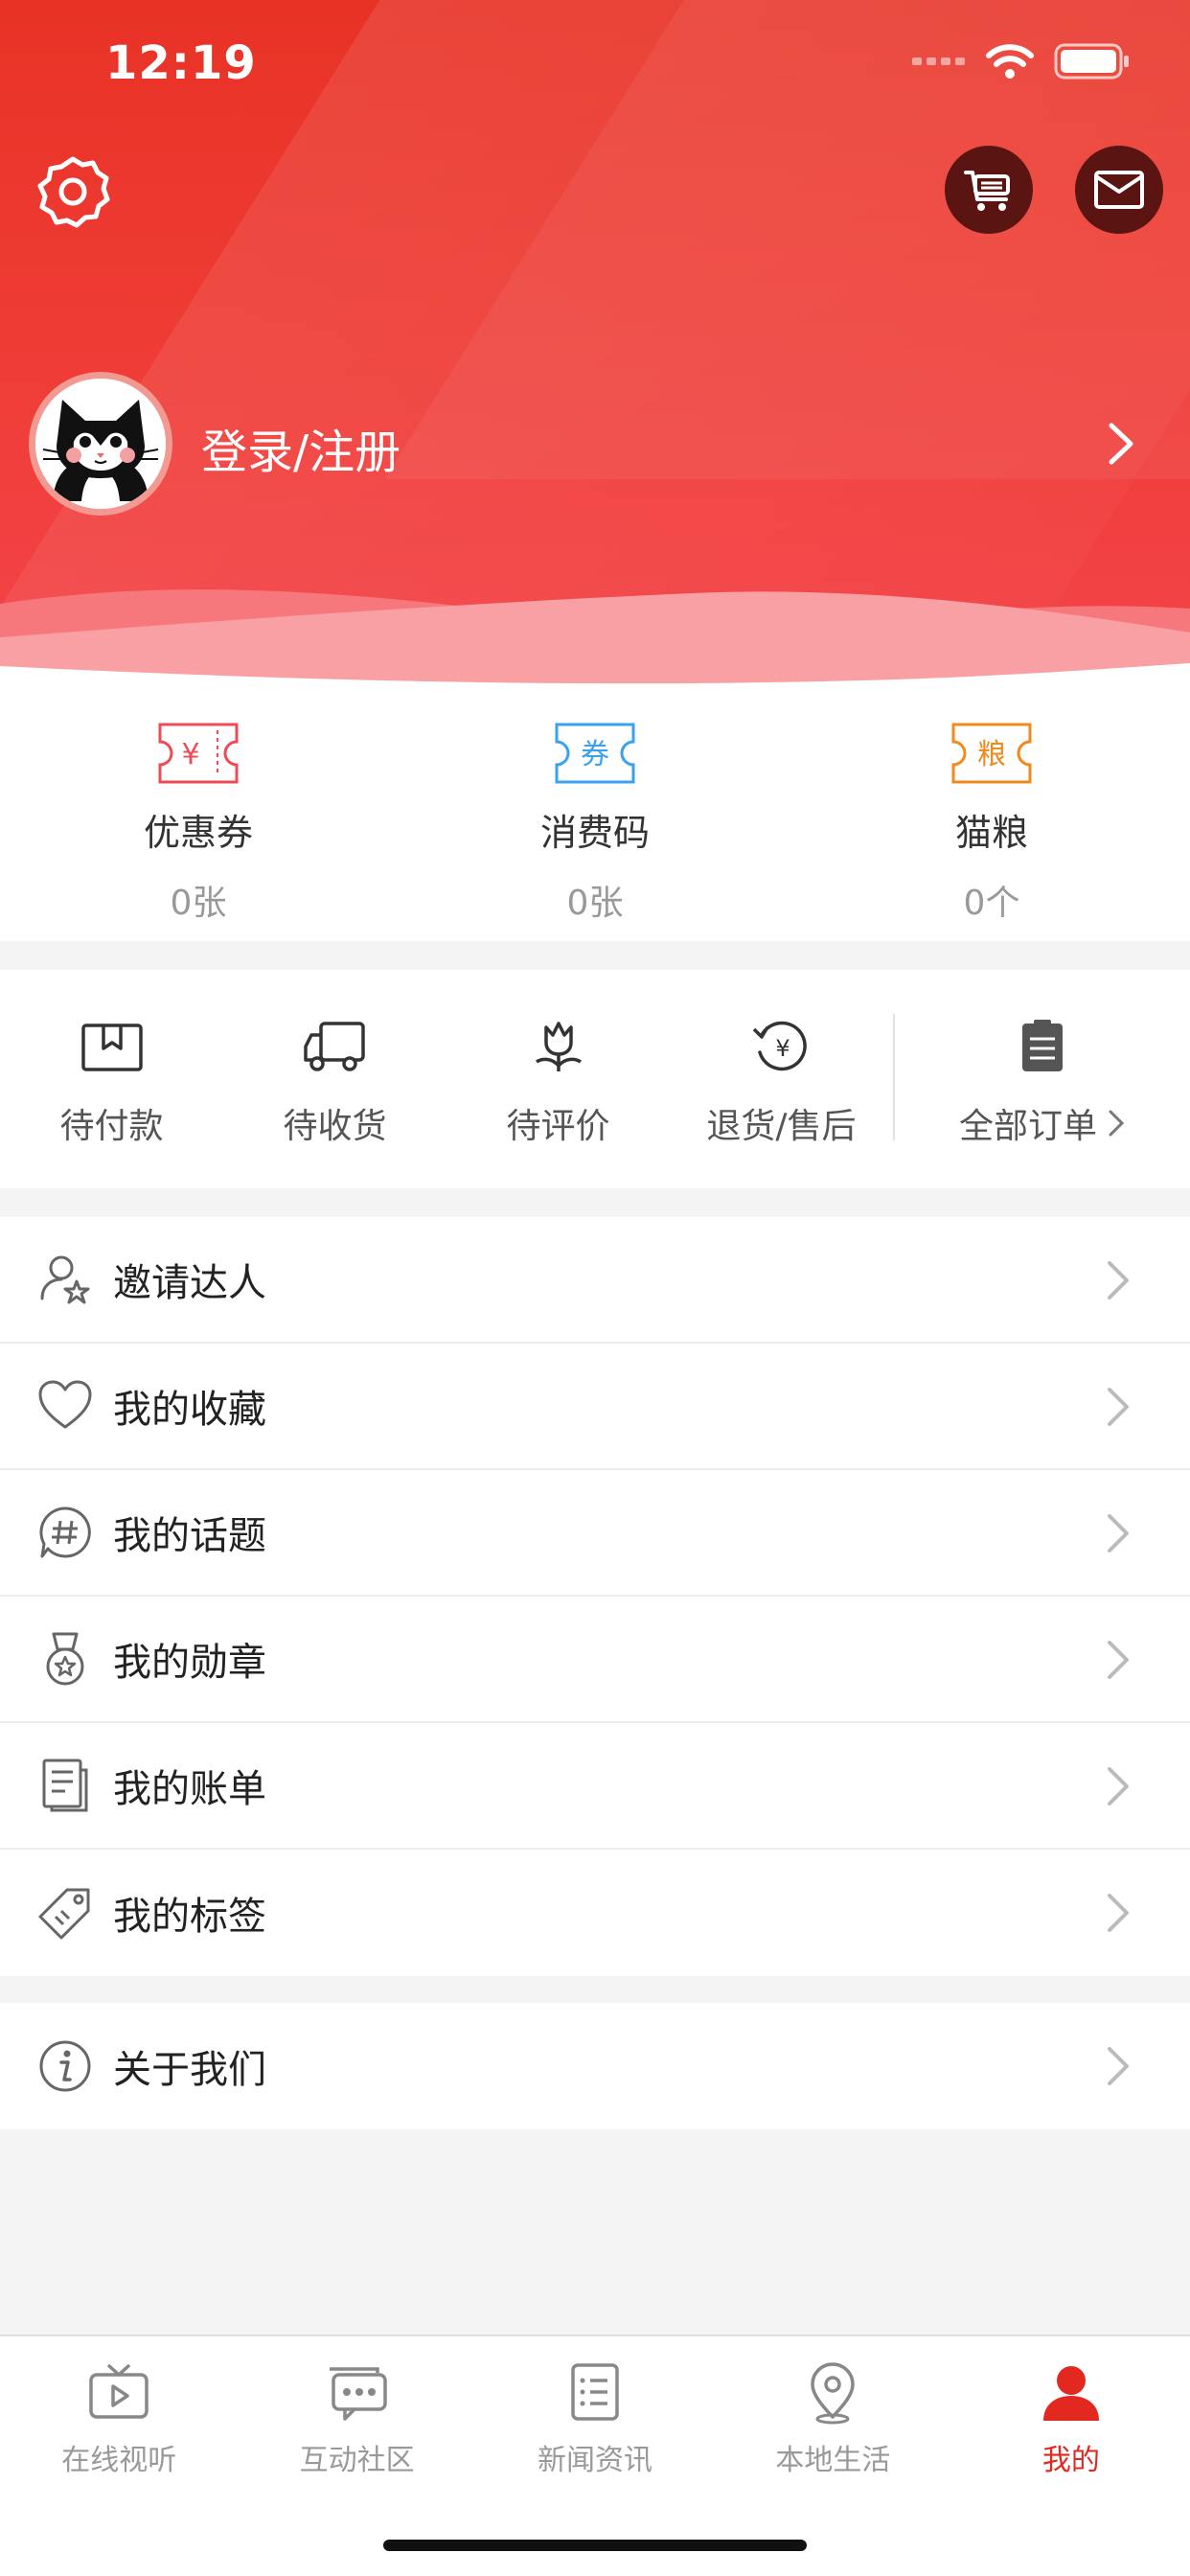 This screenshot has width=1190, height=2576. I want to click on hashtag-icon, so click(65, 1532).